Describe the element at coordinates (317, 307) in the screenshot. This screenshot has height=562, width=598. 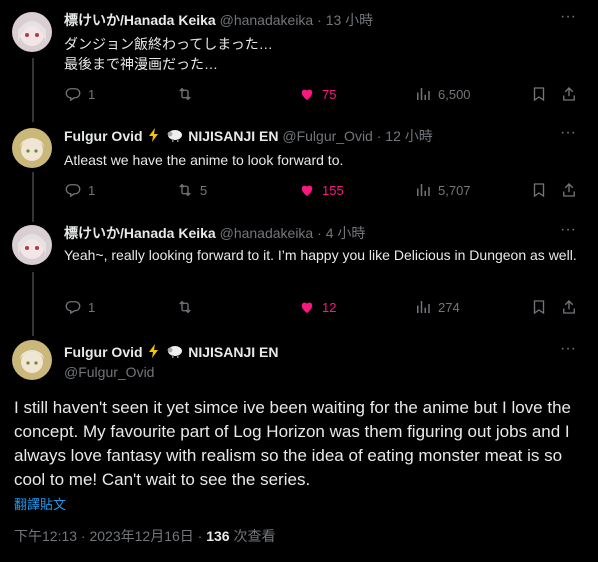
I see `like-button: 12` at that location.